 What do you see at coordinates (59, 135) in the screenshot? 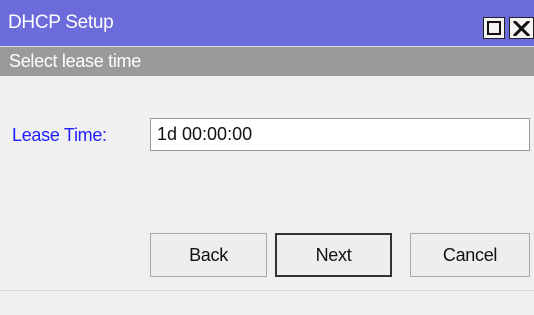
I see `lease-time-label: Lease Time:` at bounding box center [59, 135].